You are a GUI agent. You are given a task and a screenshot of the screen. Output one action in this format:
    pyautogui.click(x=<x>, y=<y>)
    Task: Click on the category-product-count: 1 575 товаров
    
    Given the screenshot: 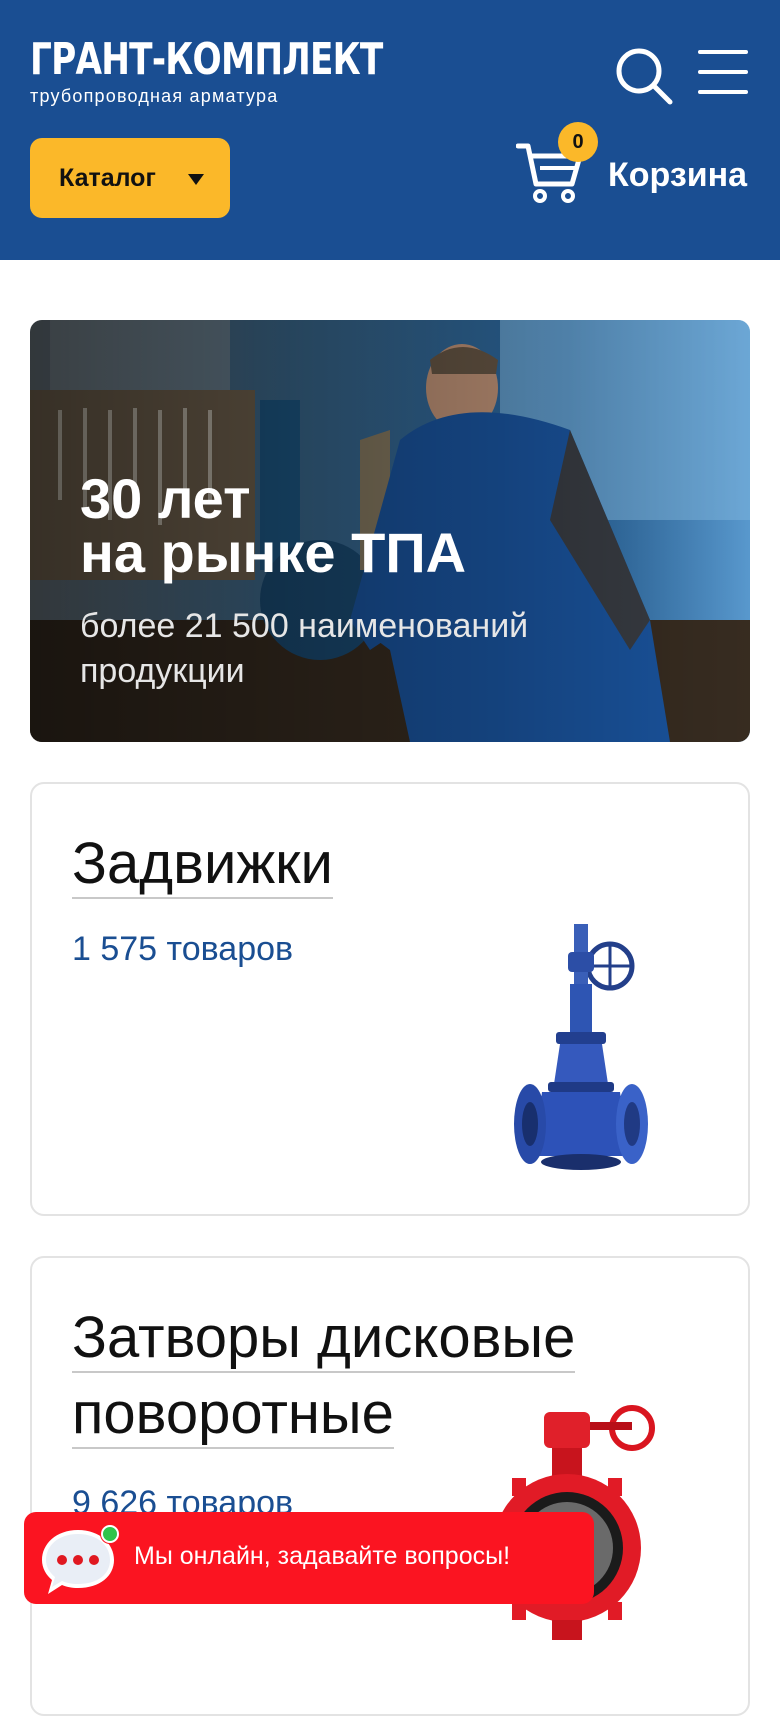 What is the action you would take?
    pyautogui.click(x=183, y=949)
    